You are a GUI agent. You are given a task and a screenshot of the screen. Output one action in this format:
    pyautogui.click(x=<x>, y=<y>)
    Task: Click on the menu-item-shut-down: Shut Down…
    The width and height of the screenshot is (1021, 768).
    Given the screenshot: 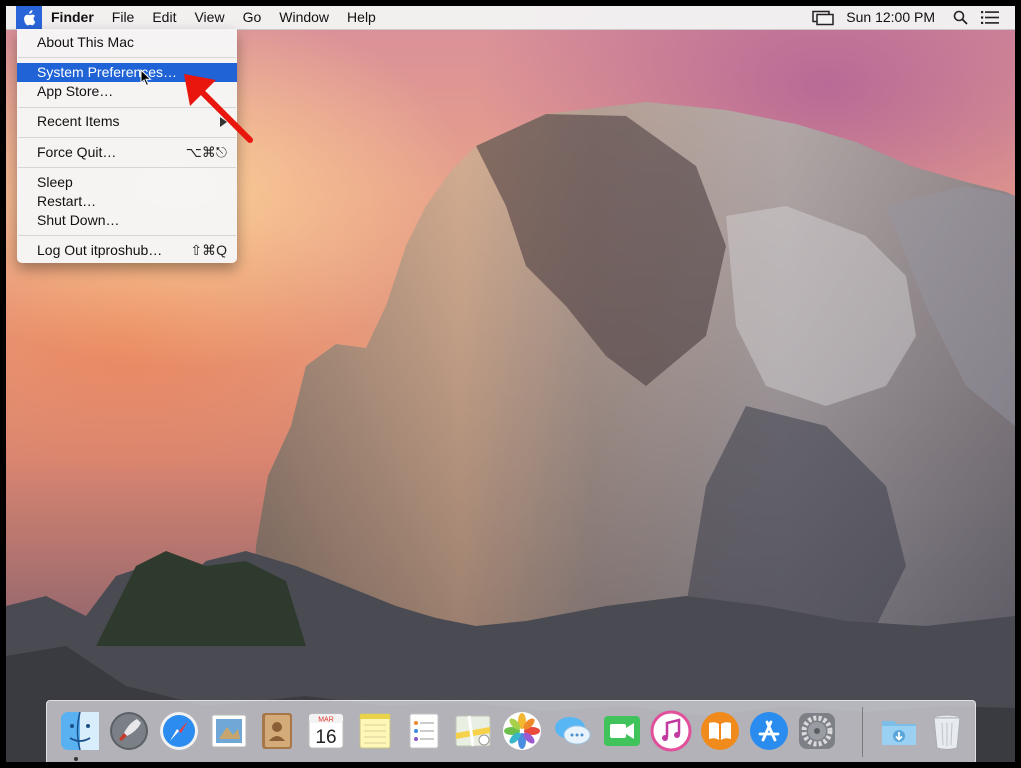 What is the action you would take?
    pyautogui.click(x=127, y=220)
    